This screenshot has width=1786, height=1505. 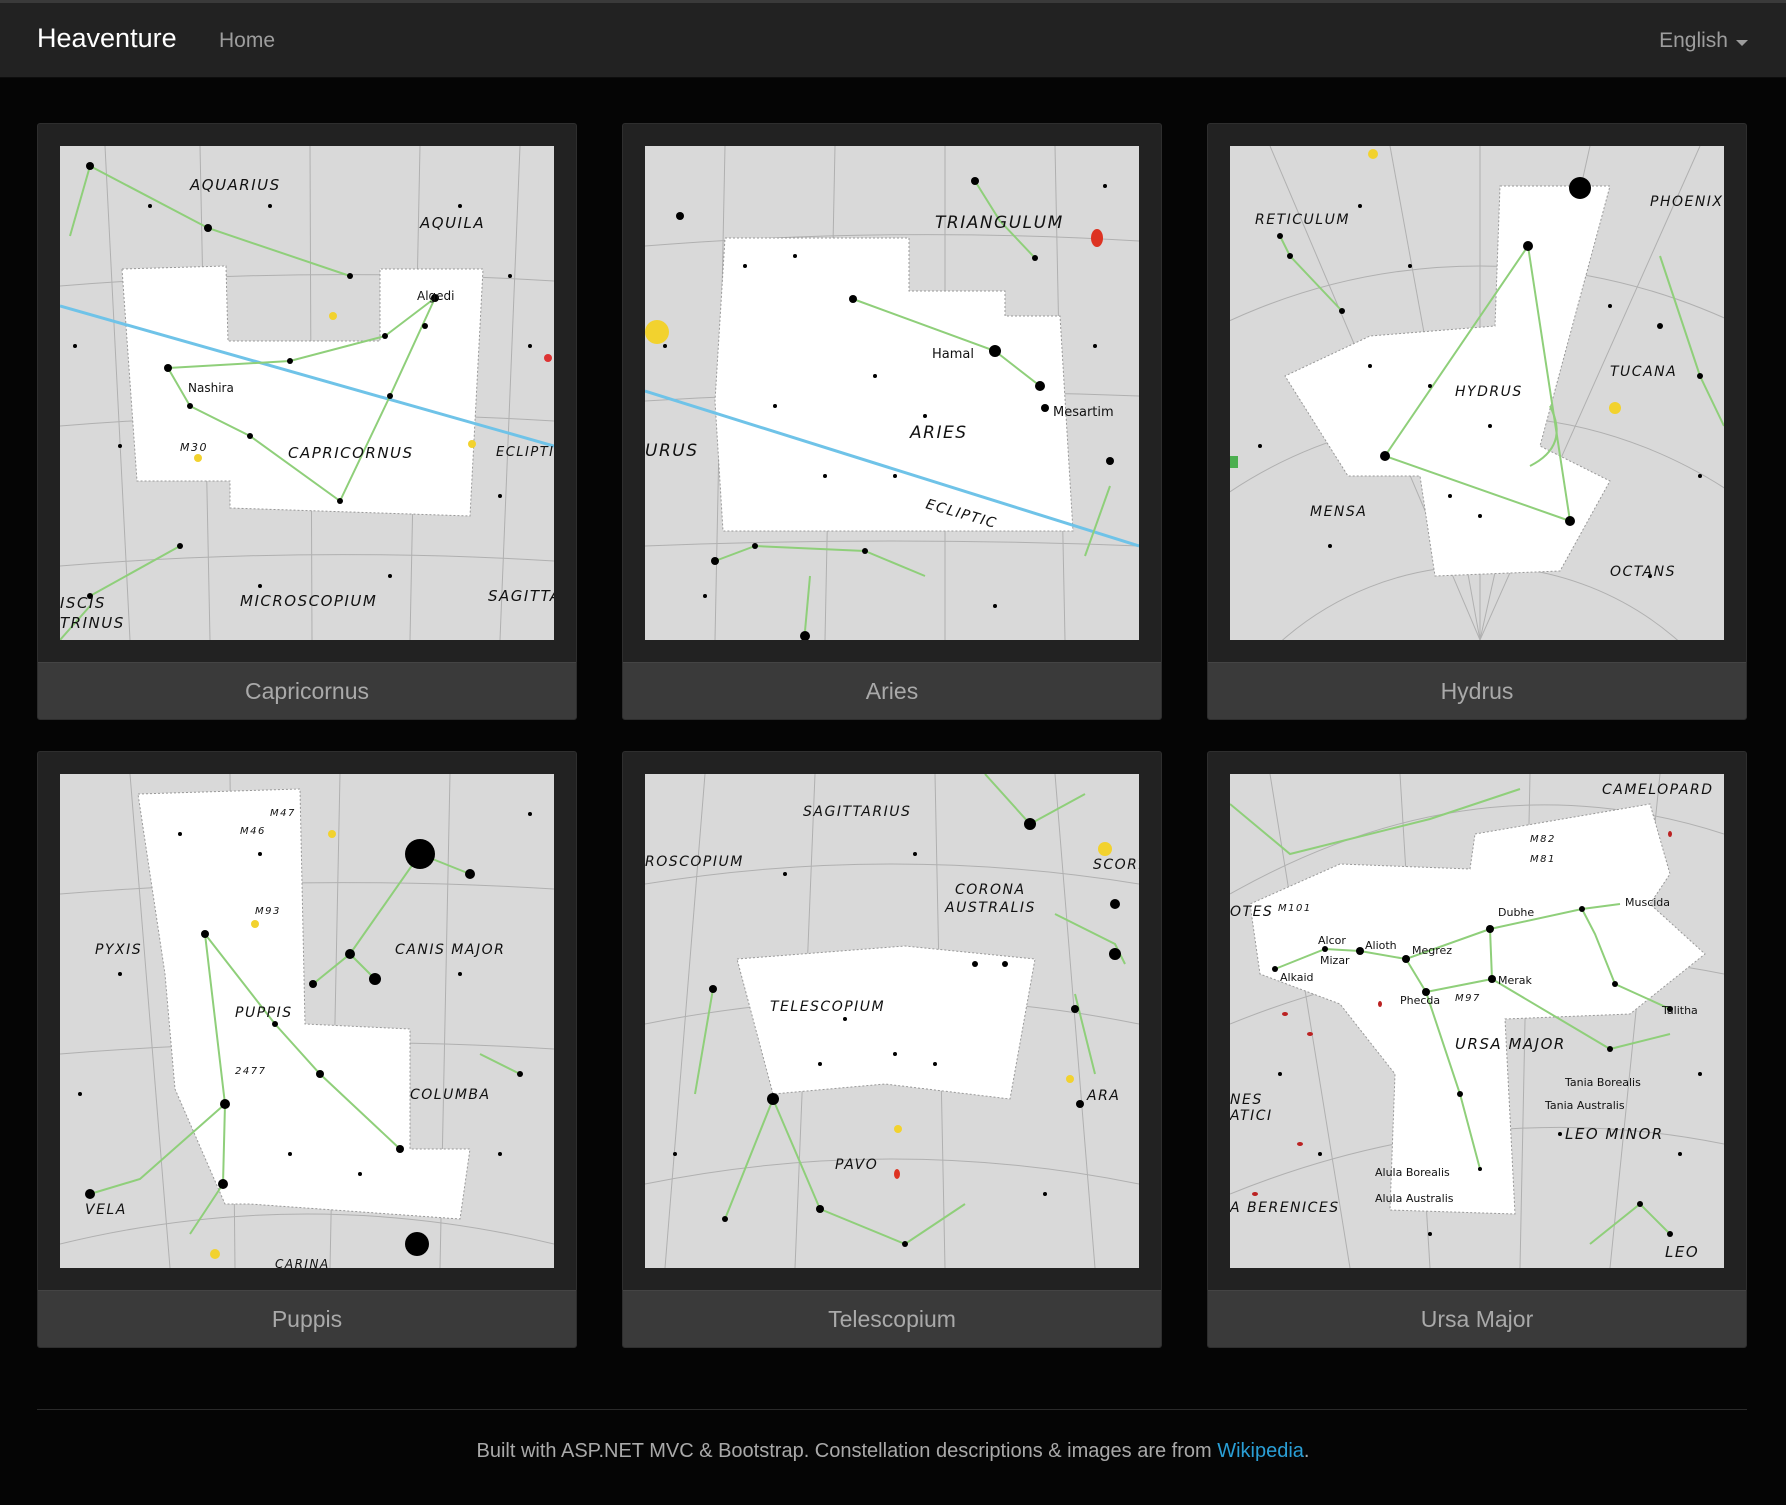 What do you see at coordinates (892, 1318) in the screenshot?
I see `card-caption: Telescopium` at bounding box center [892, 1318].